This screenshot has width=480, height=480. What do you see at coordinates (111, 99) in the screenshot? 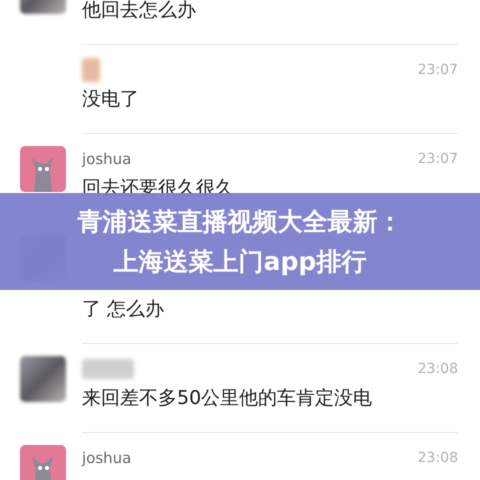
I see `message-text: 没电了` at bounding box center [111, 99].